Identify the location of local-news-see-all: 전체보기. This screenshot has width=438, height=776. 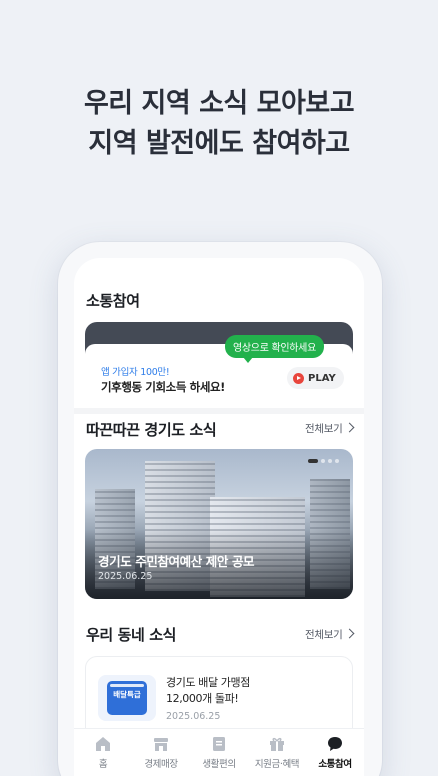
(330, 634).